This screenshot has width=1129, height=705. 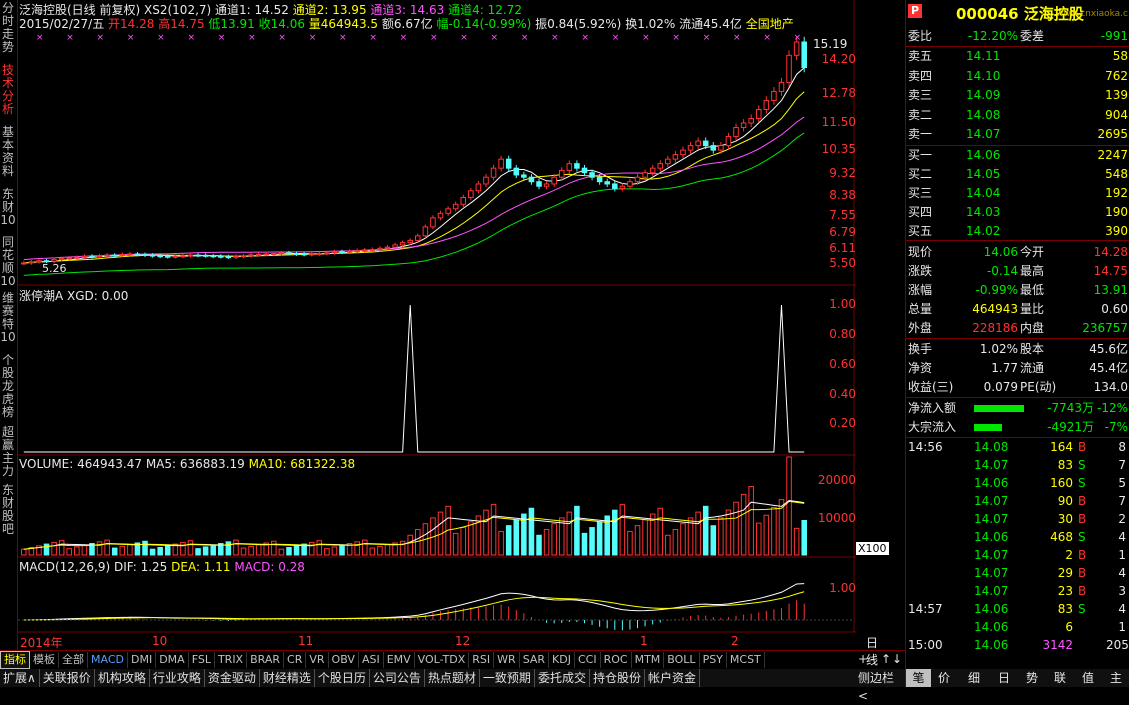 What do you see at coordinates (44, 660) in the screenshot?
I see `indicator-tab: 模板` at bounding box center [44, 660].